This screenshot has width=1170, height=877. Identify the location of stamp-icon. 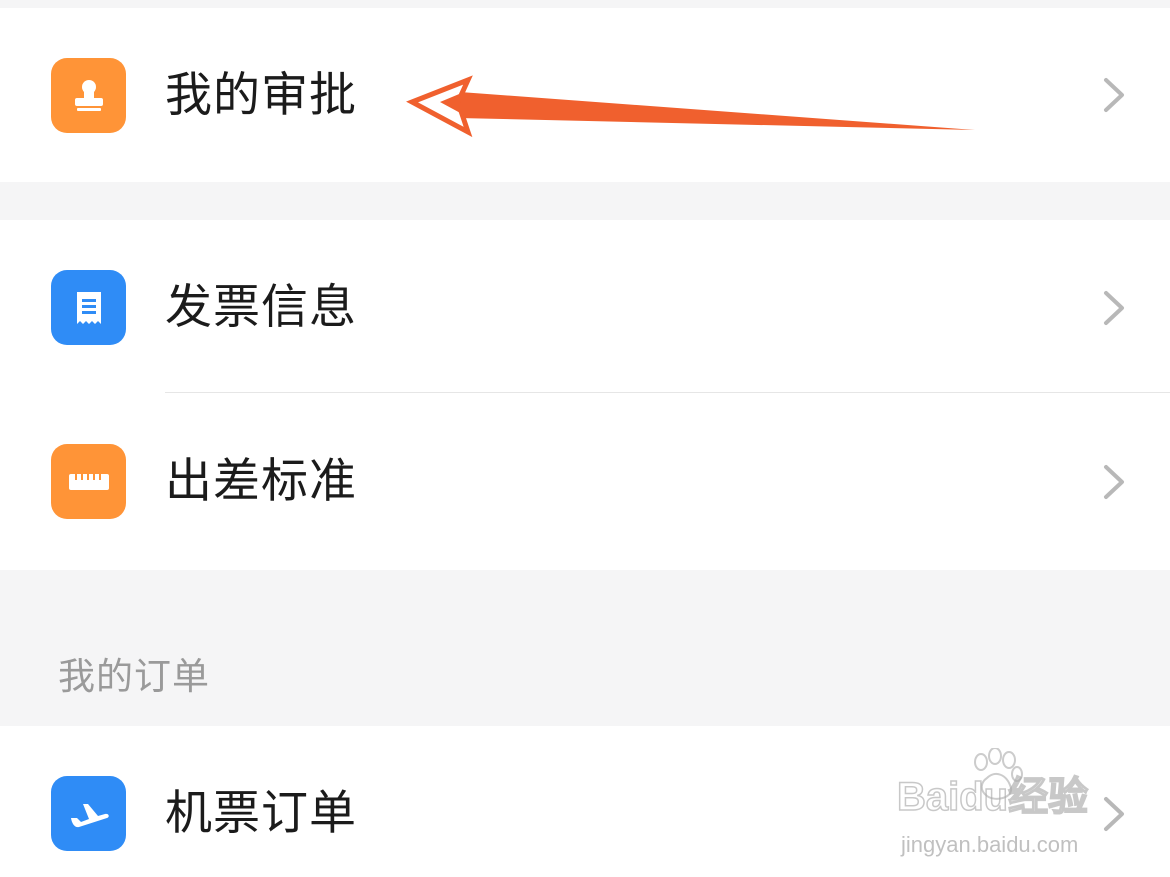
(88, 95).